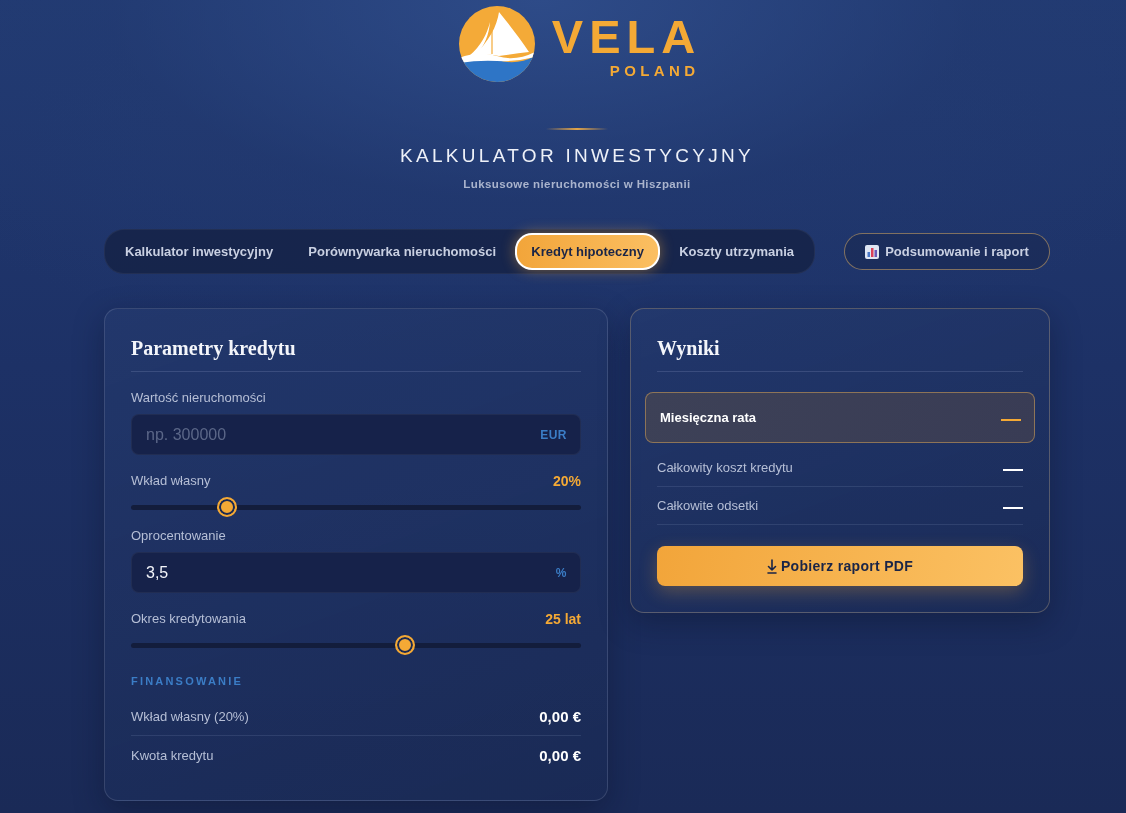 The image size is (1126, 813). What do you see at coordinates (566, 481) in the screenshot?
I see `slider-value: 20%` at bounding box center [566, 481].